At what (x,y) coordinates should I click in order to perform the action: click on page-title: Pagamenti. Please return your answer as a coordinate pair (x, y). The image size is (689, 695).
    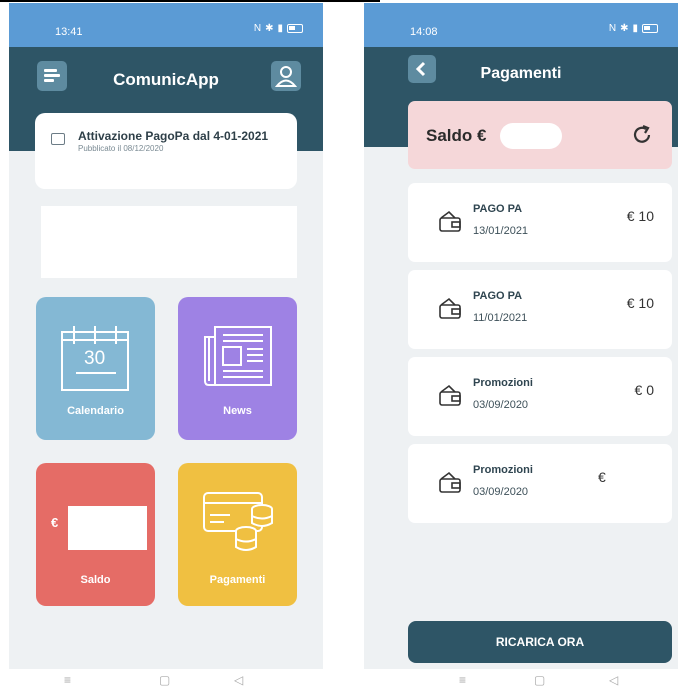
    Looking at the image, I should click on (521, 73).